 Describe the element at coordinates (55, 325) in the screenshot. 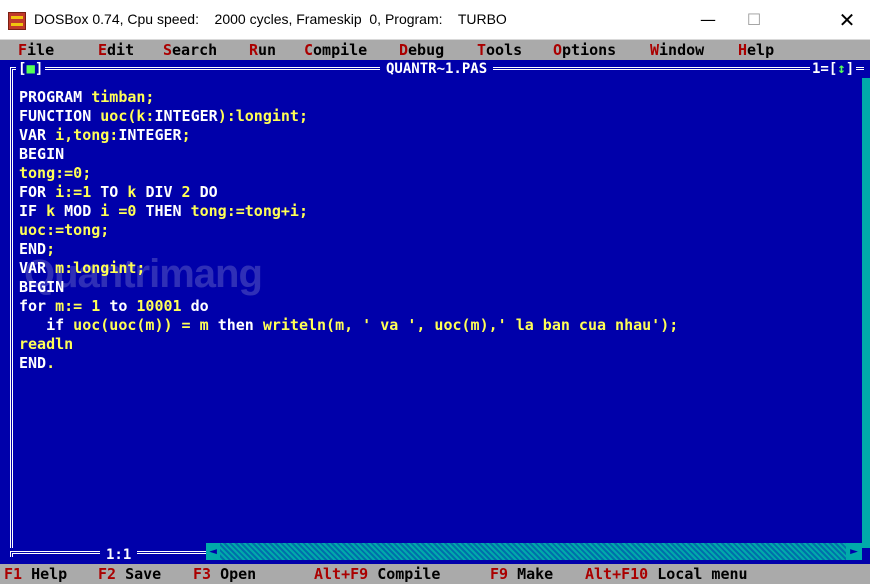

I see `code-keyword: if` at that location.